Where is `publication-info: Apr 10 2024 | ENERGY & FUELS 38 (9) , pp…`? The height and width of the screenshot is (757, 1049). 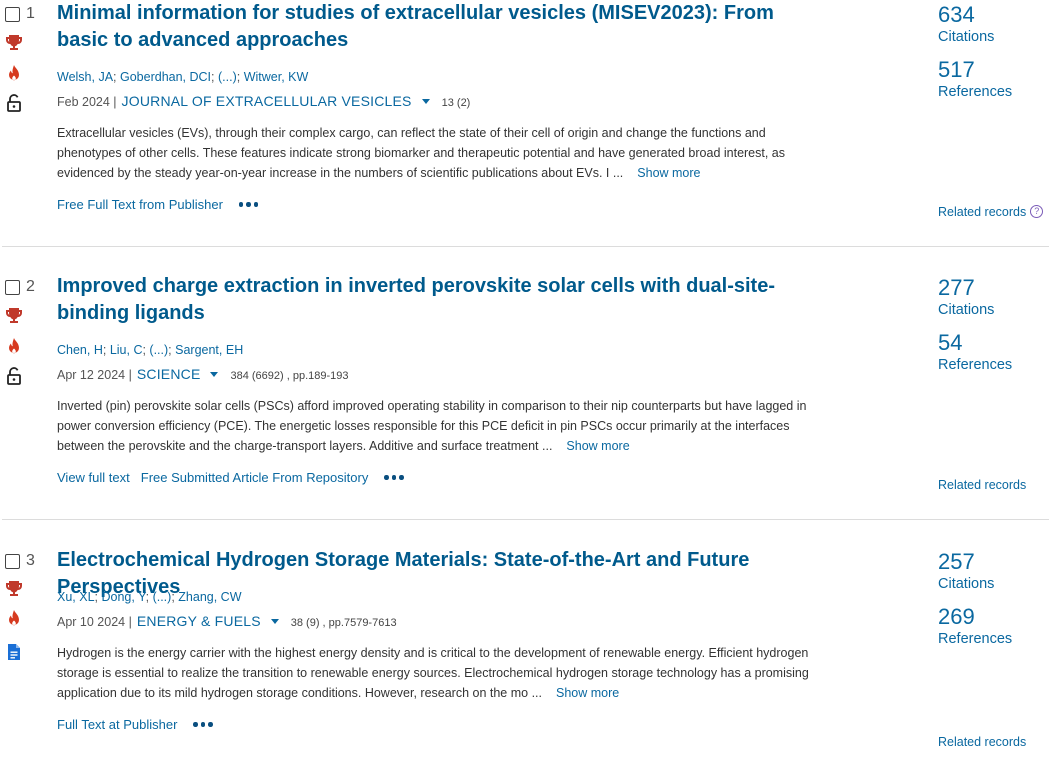
publication-info: Apr 10 2024 | ENERGY & FUELS 38 (9) , pp… is located at coordinates (227, 621).